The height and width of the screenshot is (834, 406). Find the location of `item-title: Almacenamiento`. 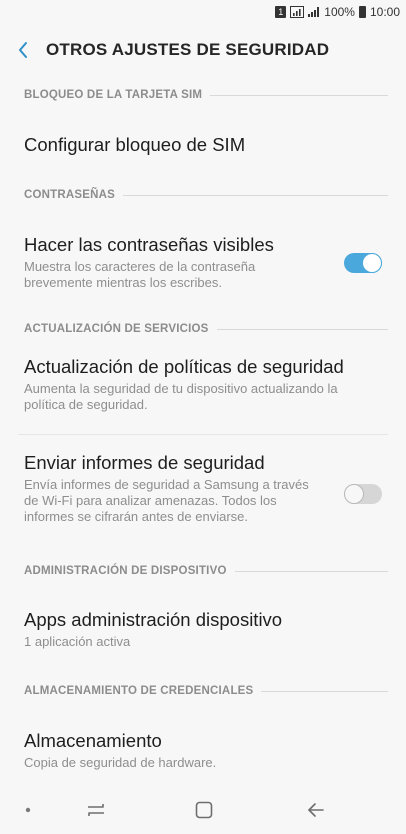

item-title: Almacenamiento is located at coordinates (93, 740).